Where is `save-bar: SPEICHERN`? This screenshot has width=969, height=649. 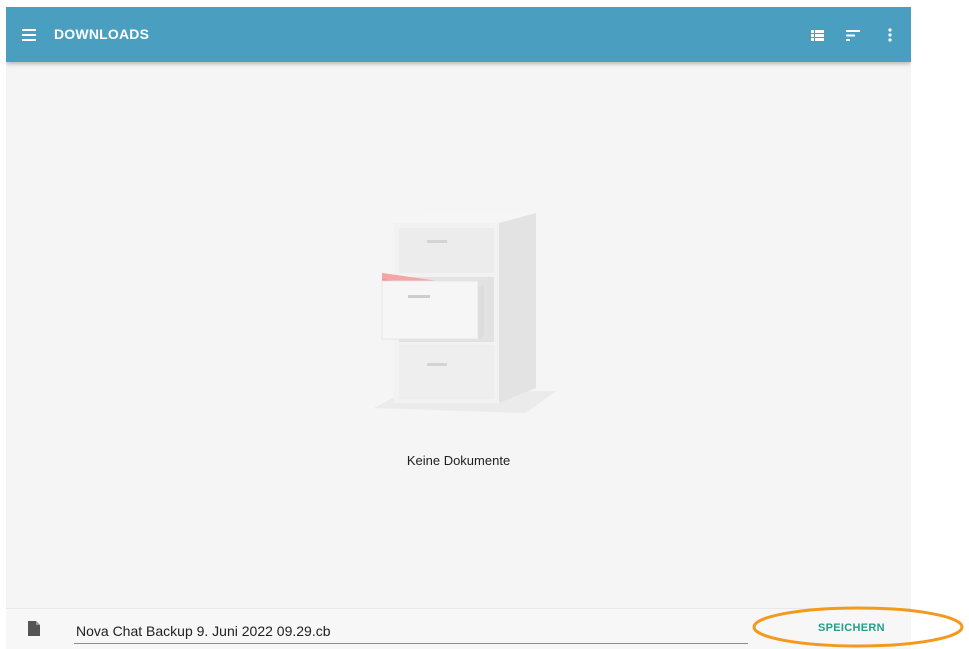 save-bar: SPEICHERN is located at coordinates (458, 628).